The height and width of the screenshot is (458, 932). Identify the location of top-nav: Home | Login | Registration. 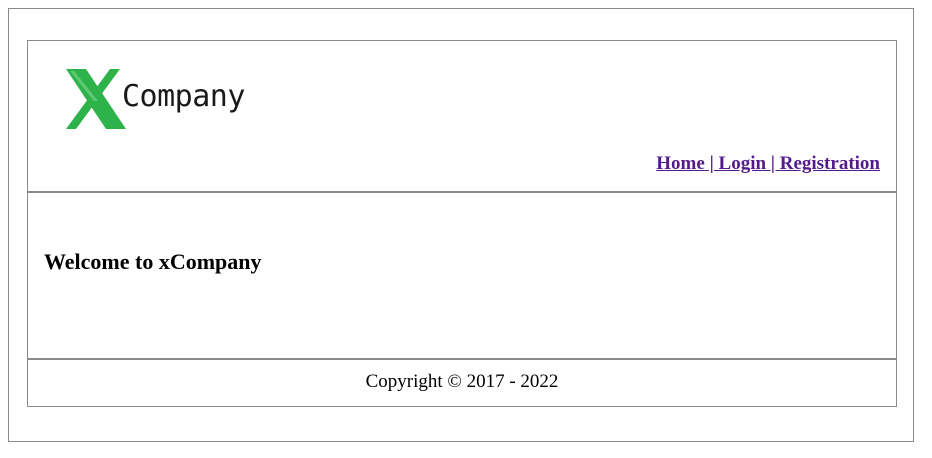
(768, 164).